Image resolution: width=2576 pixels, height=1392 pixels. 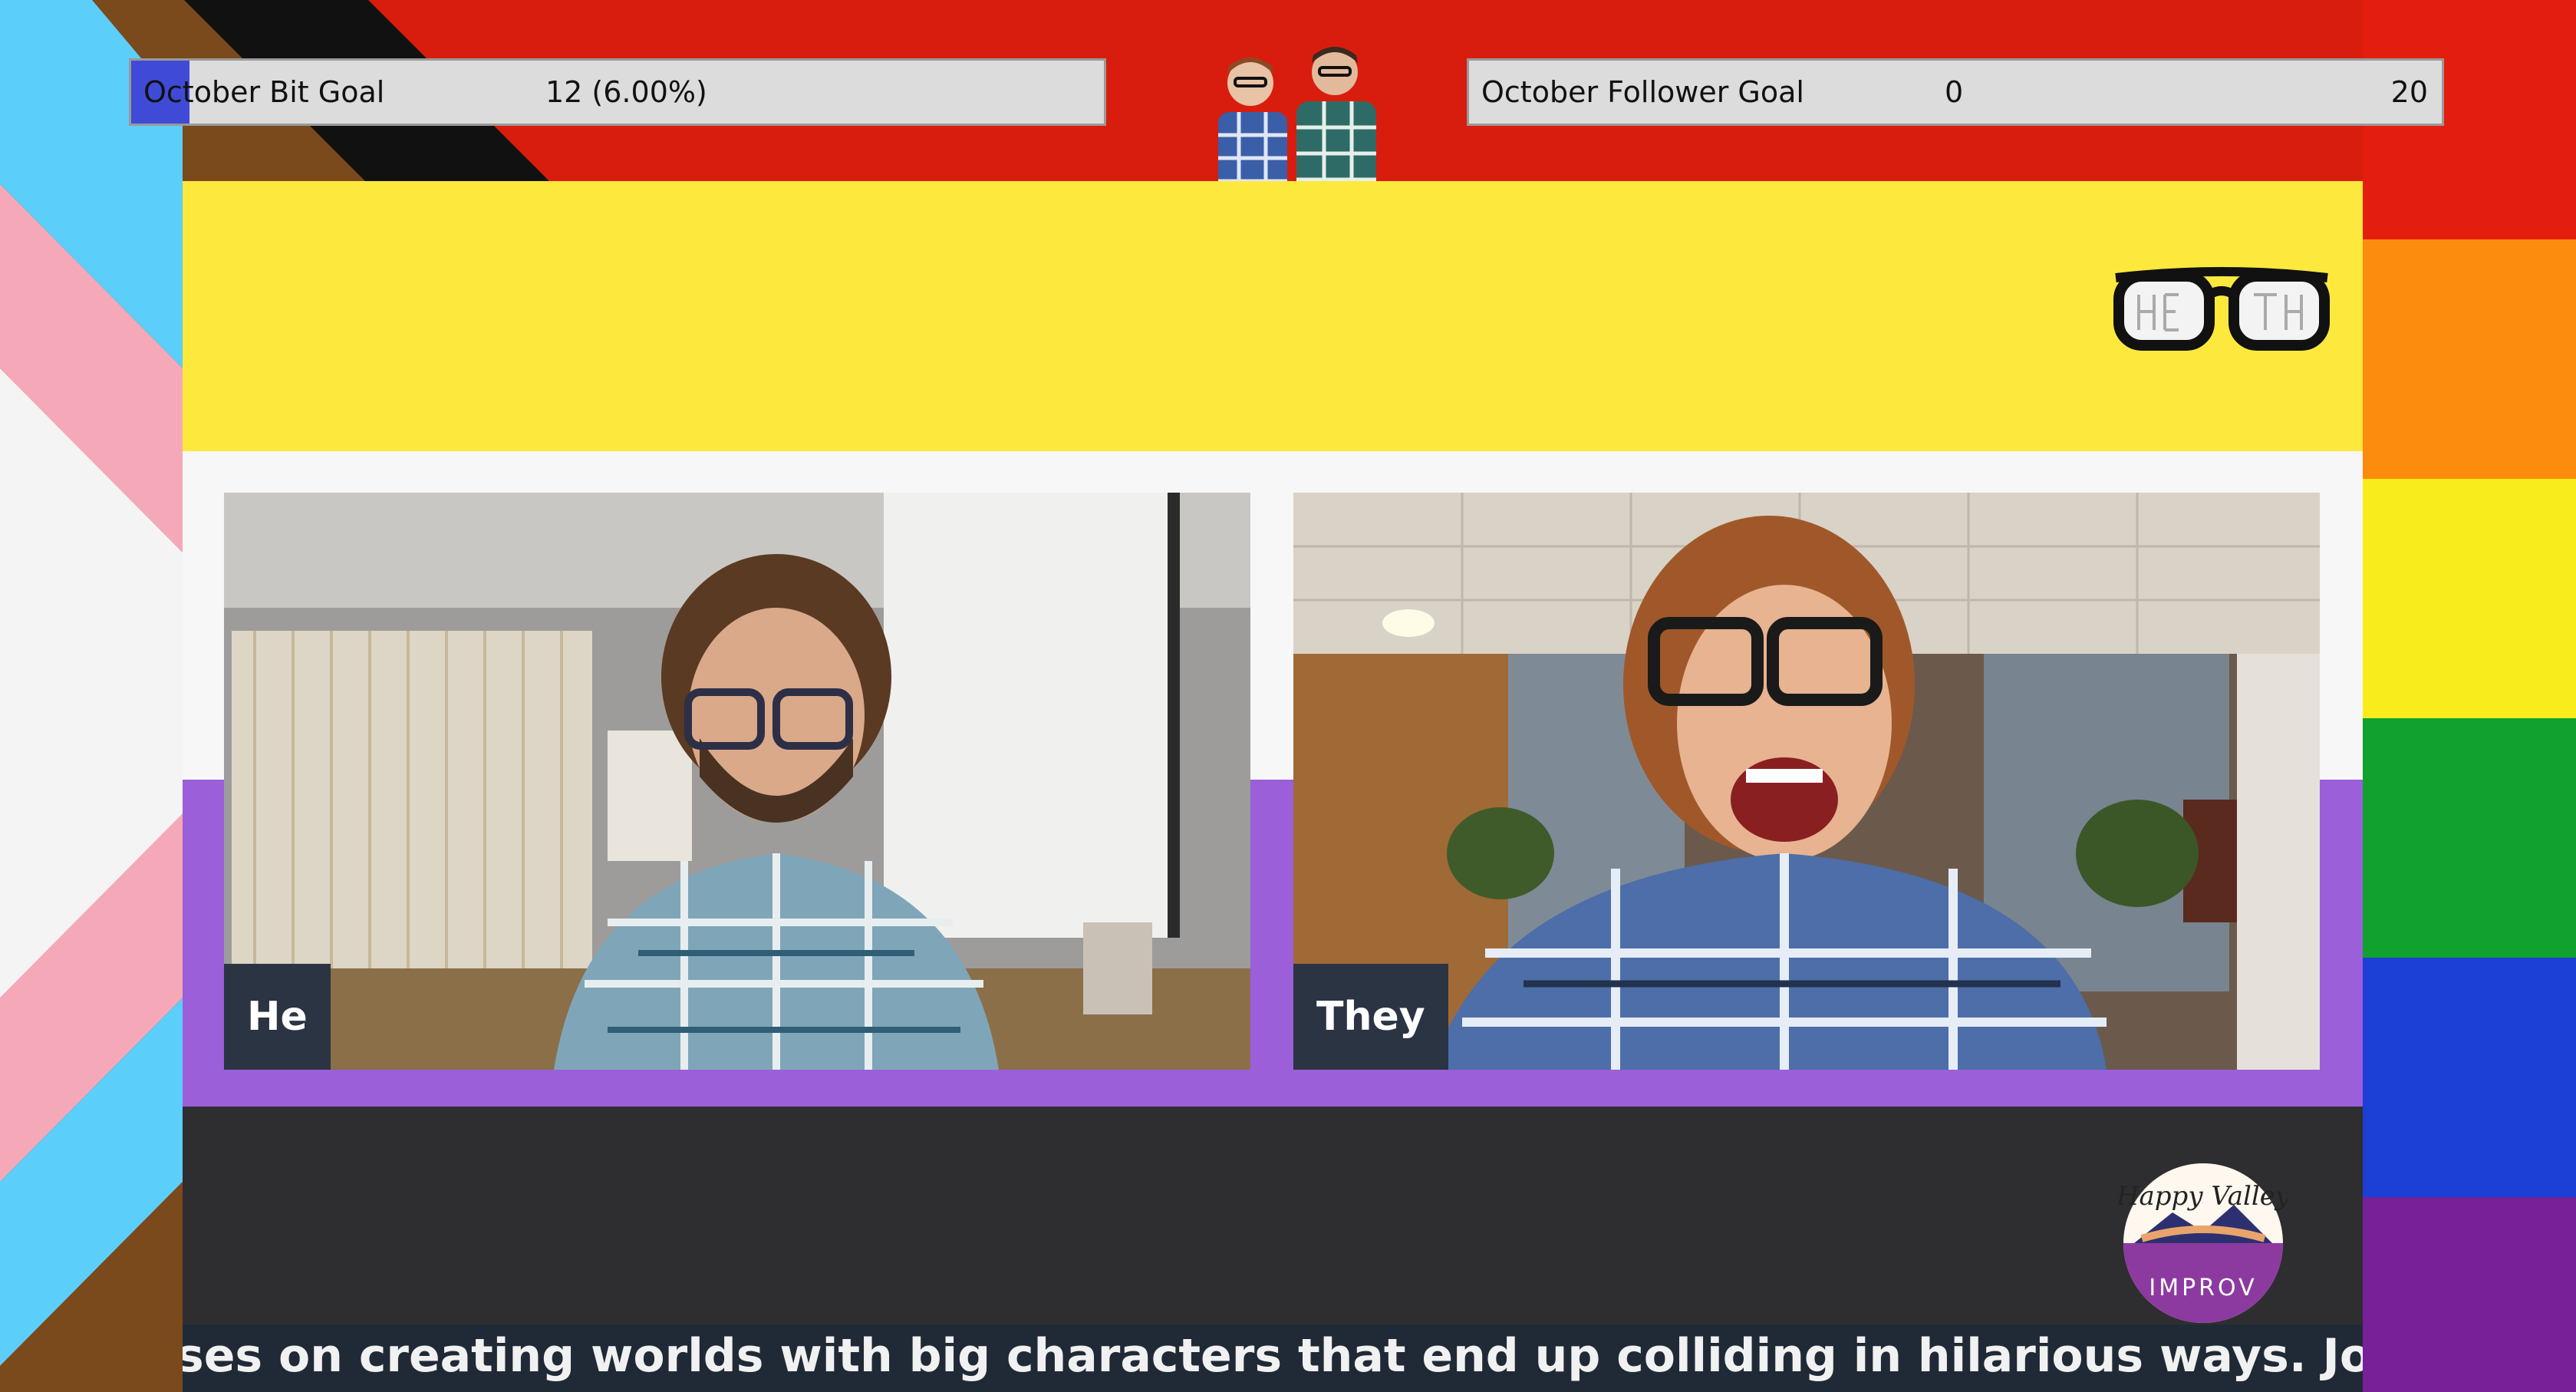 I want to click on he-said-they-said-logo, so click(x=2221, y=309).